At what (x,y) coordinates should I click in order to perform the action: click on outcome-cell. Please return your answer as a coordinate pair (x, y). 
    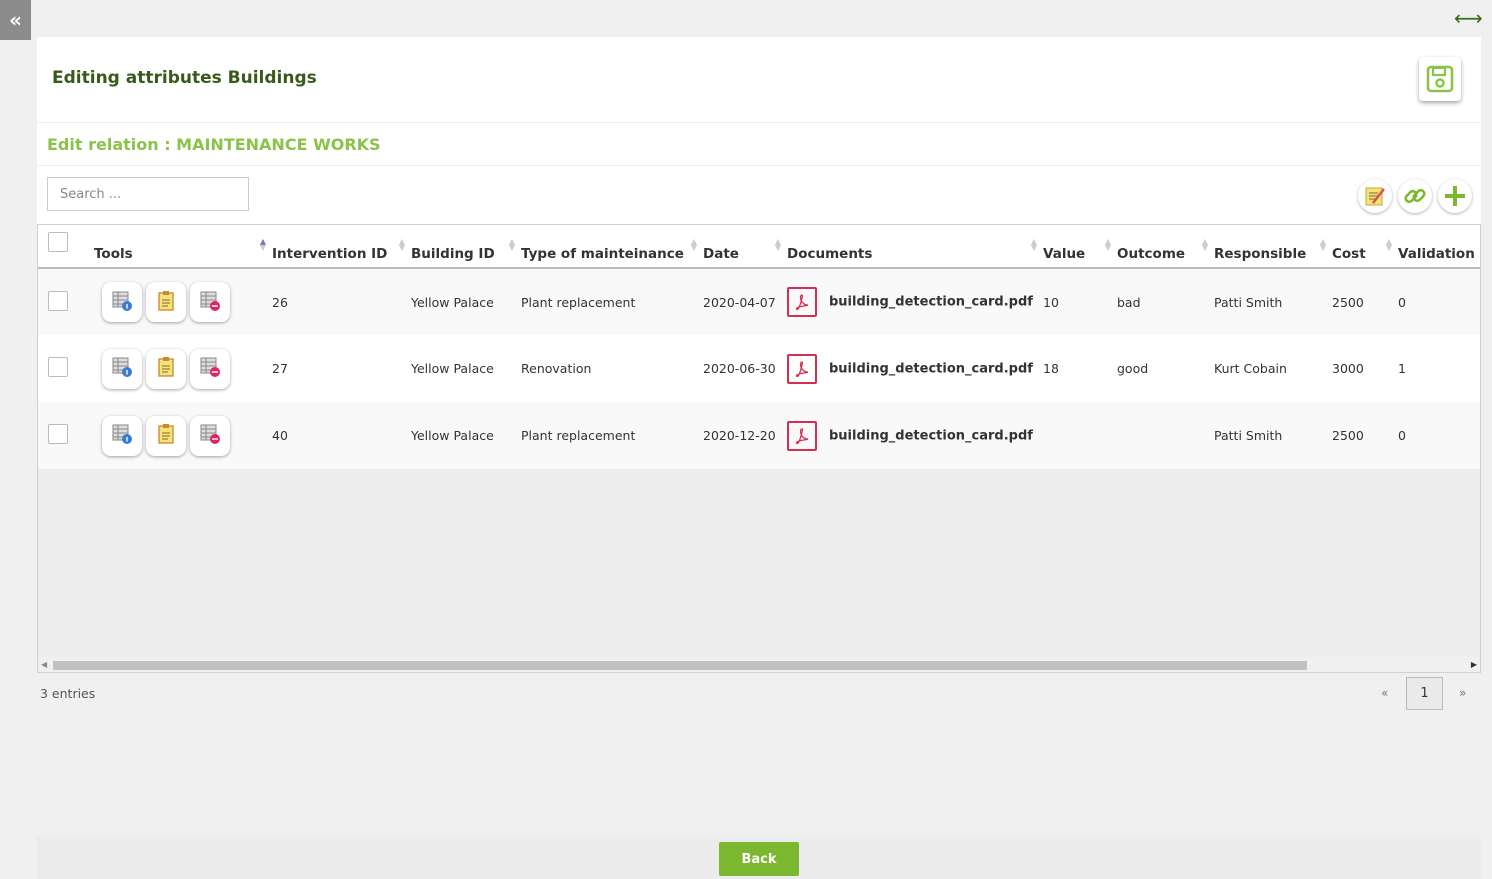
    Looking at the image, I should click on (1165, 435).